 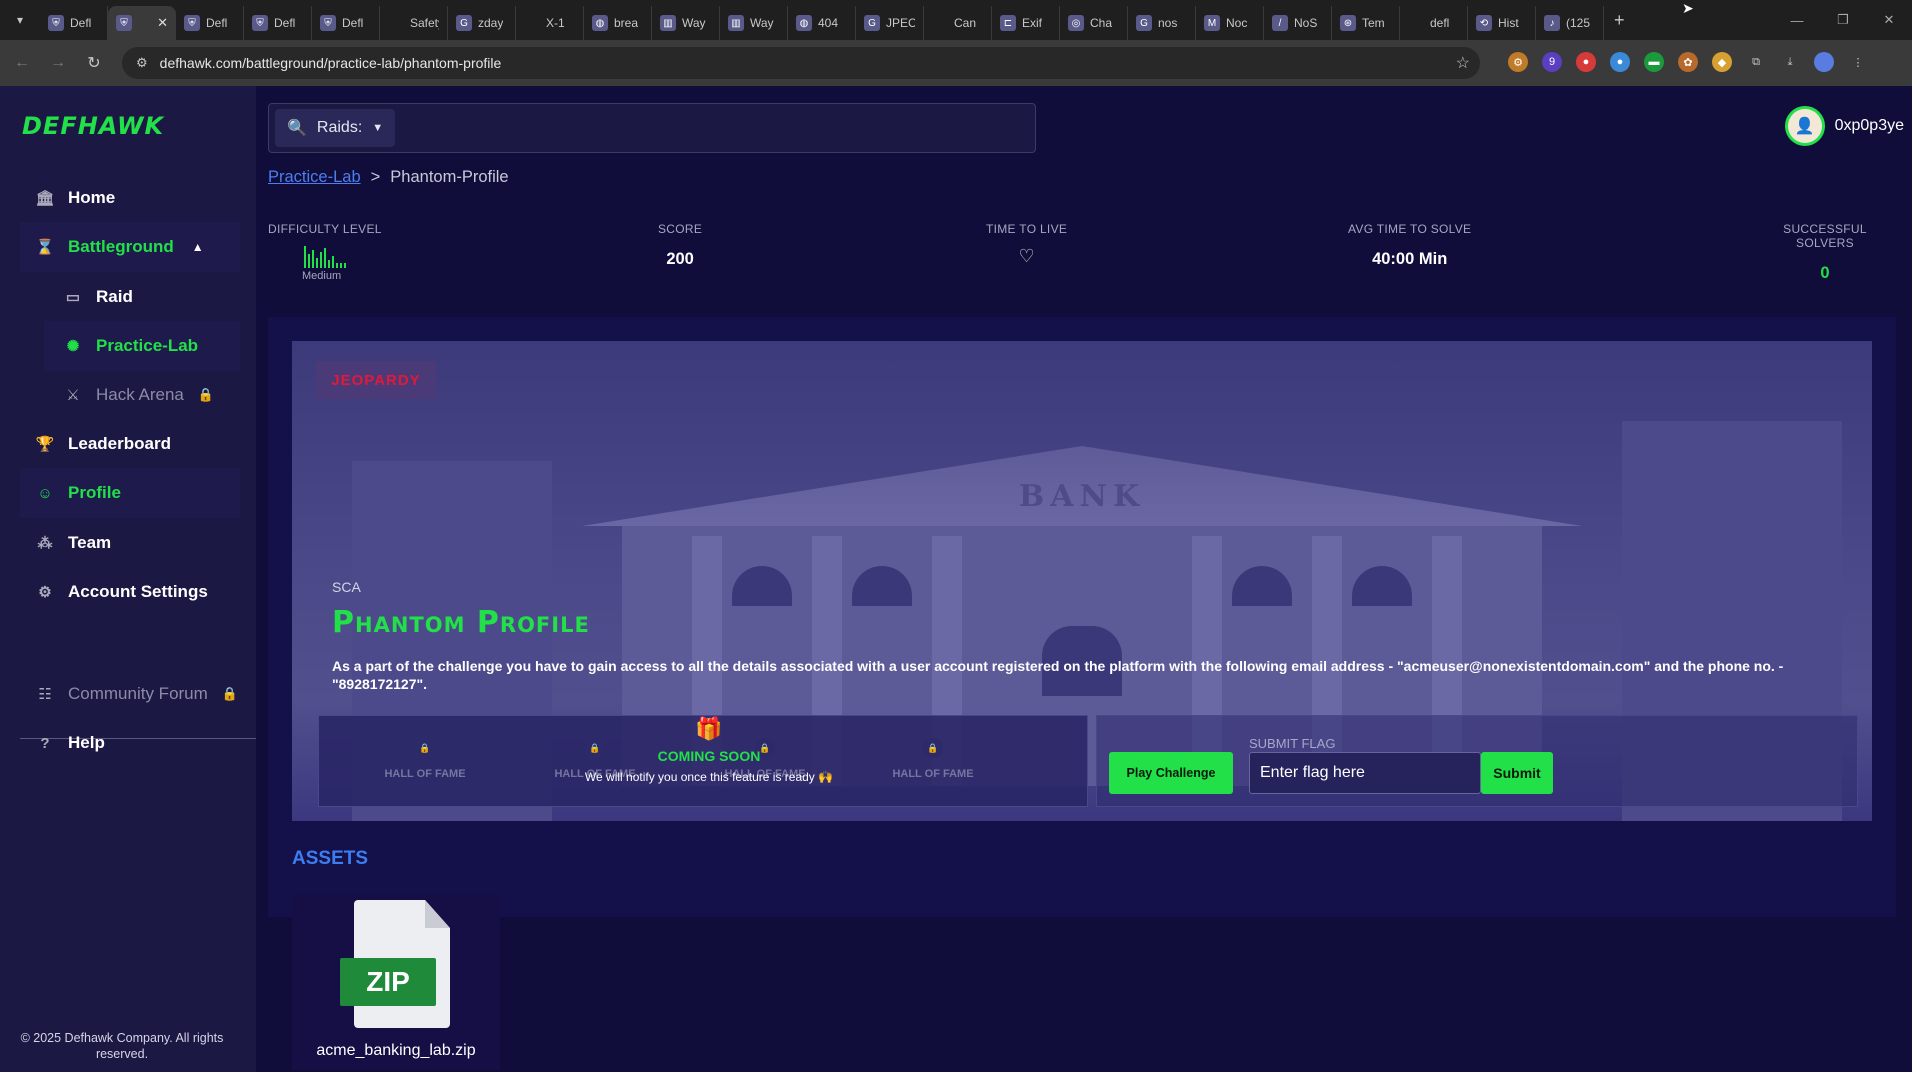 What do you see at coordinates (1654, 62) in the screenshot?
I see `extension-icon: ▬` at bounding box center [1654, 62].